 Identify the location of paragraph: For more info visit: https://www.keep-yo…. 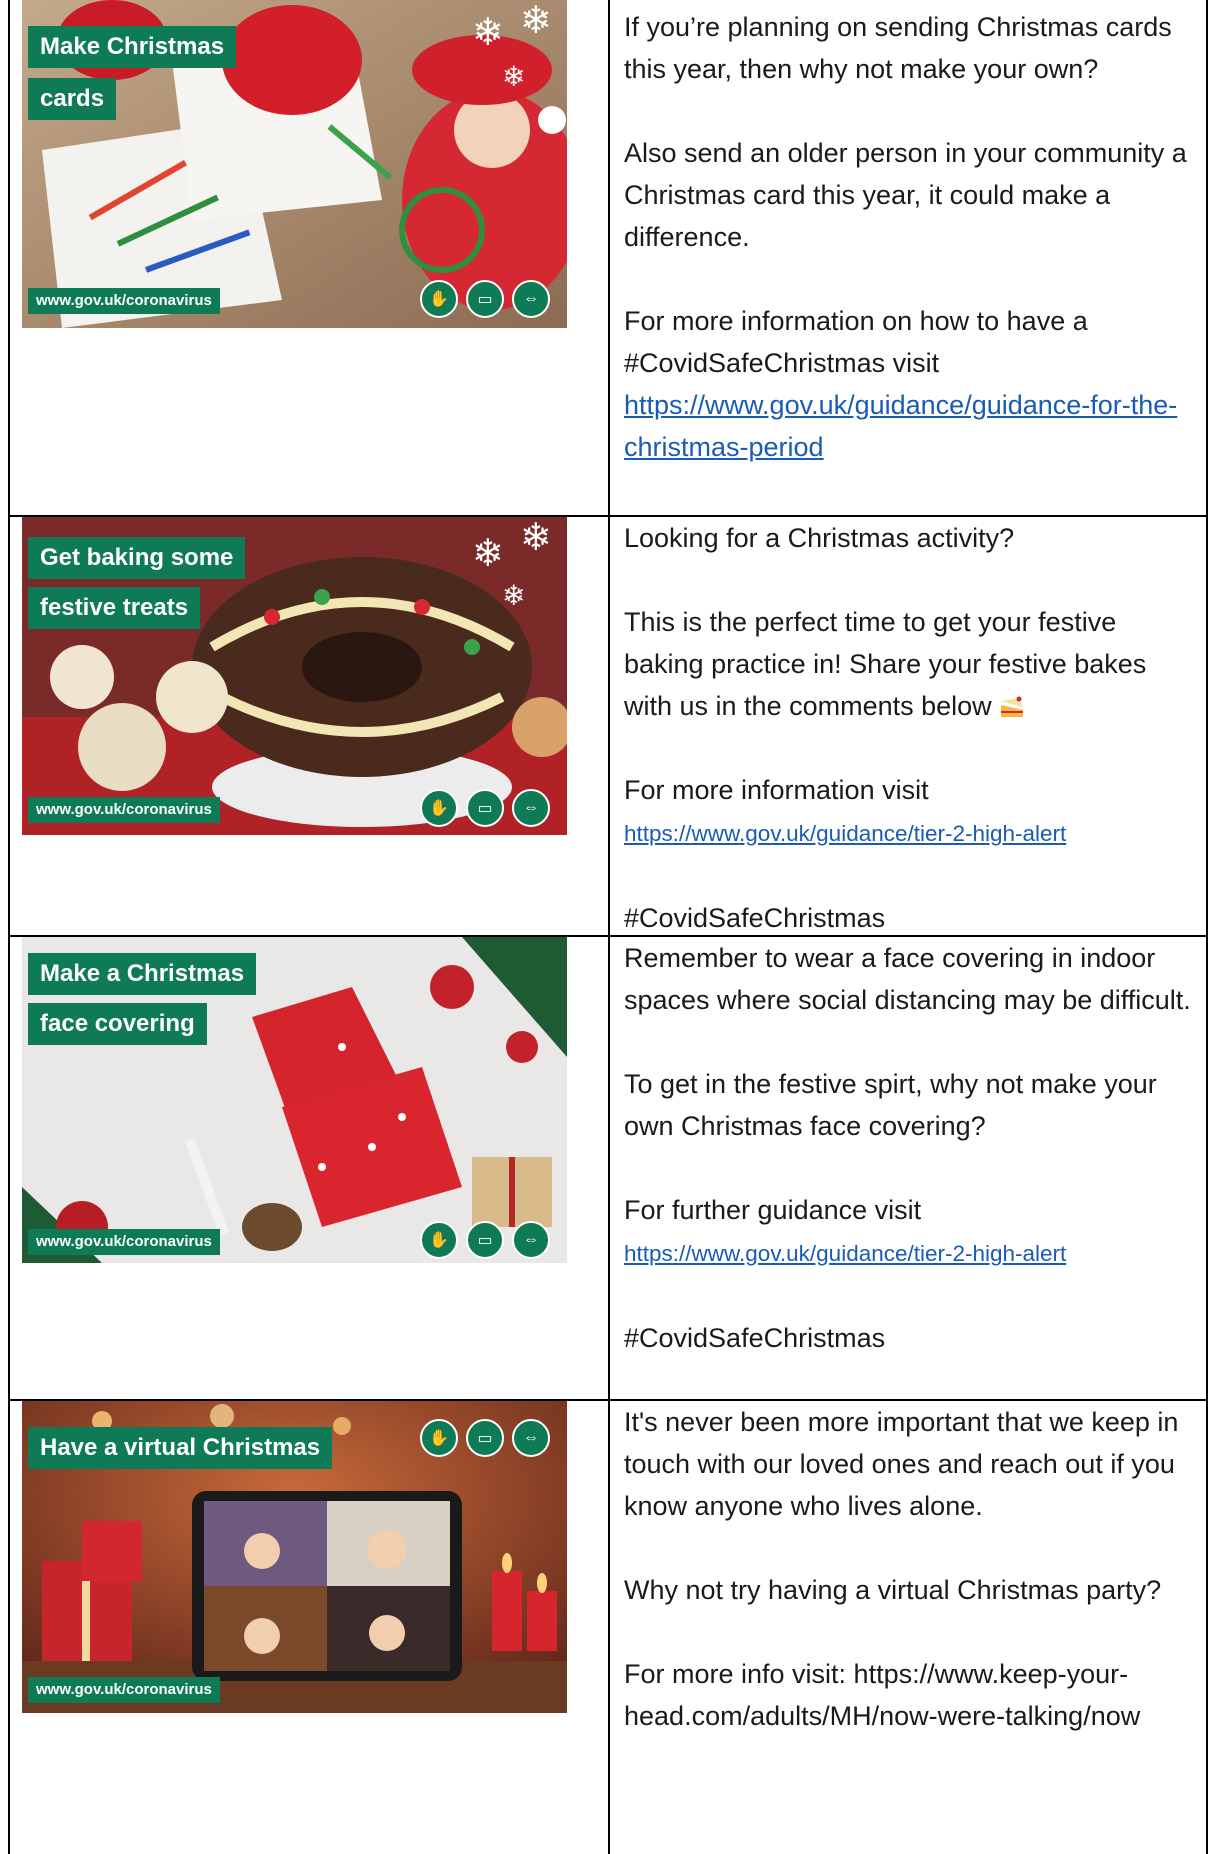
(882, 1695).